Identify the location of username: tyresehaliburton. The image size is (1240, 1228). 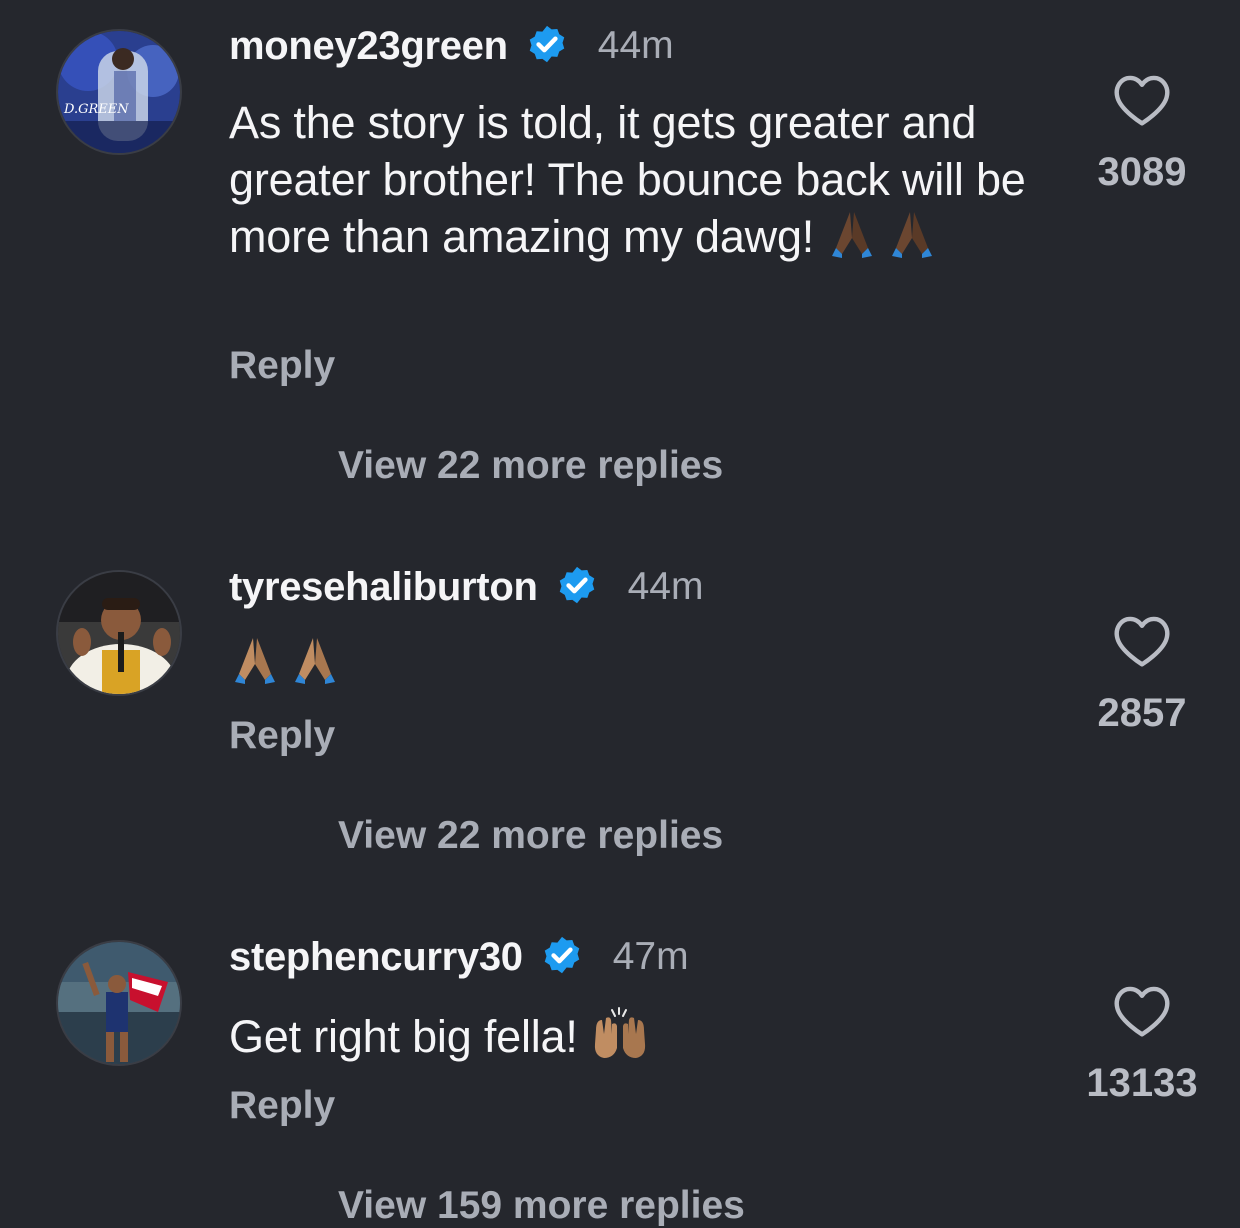
(383, 587).